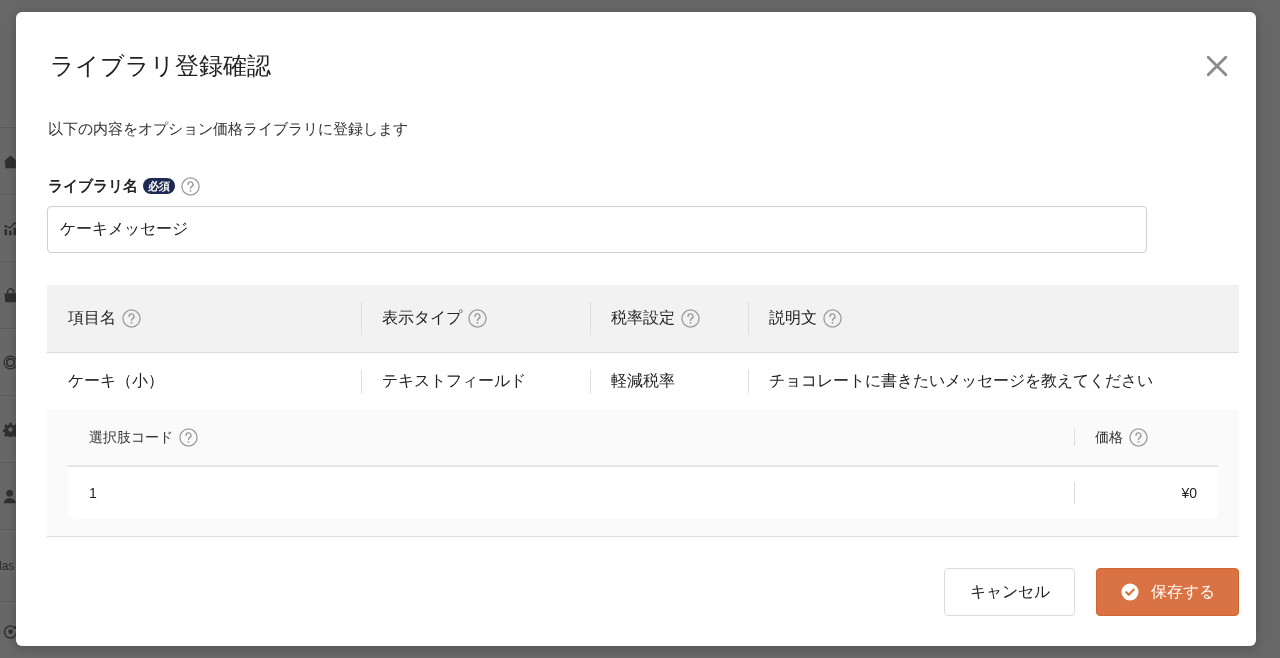 This screenshot has width=1280, height=658. Describe the element at coordinates (116, 381) in the screenshot. I see `table-cell-text: ケーキ（小）` at that location.